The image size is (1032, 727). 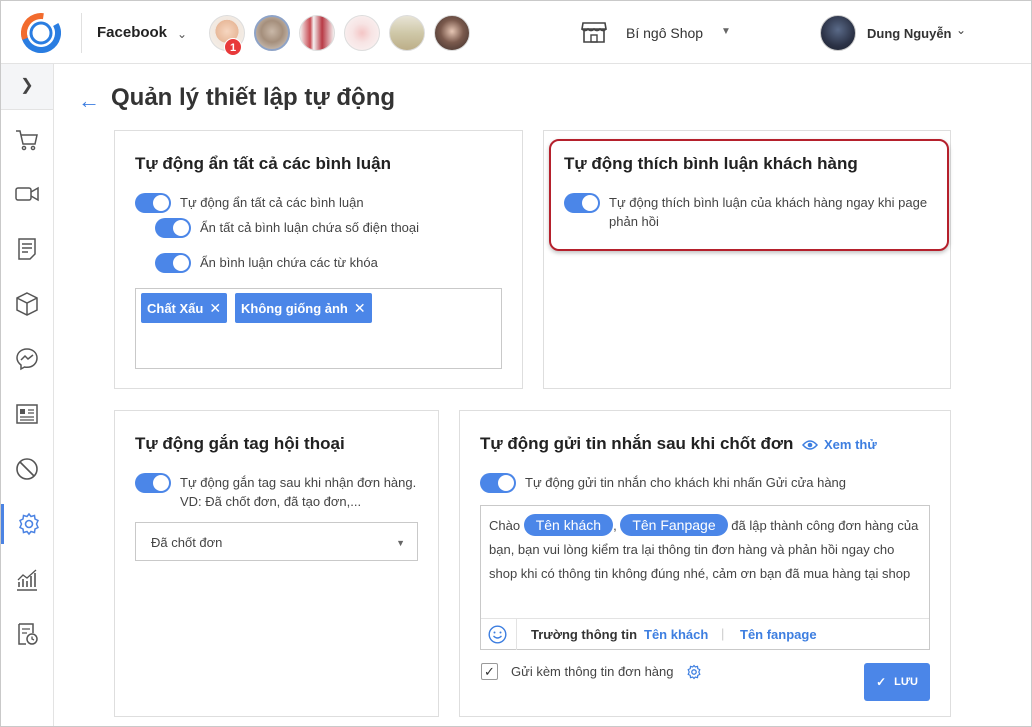 I want to click on contact-card-icon, so click(x=27, y=414).